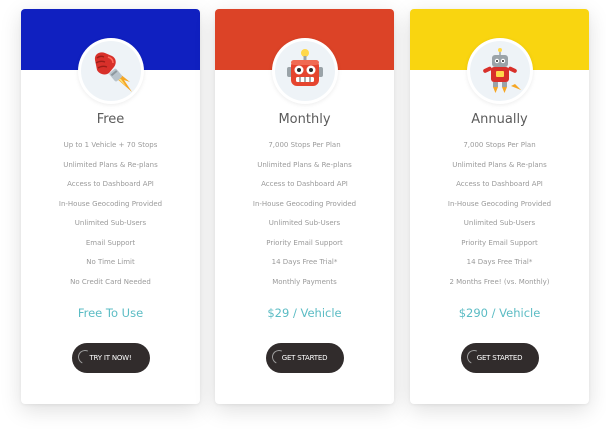 Image resolution: width=606 pixels, height=429 pixels. What do you see at coordinates (304, 313) in the screenshot?
I see `plan-price: $29 / Vehicle` at bounding box center [304, 313].